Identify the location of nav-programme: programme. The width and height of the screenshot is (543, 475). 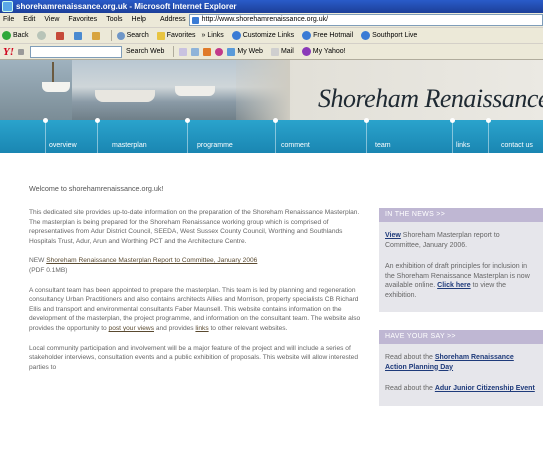
(216, 135).